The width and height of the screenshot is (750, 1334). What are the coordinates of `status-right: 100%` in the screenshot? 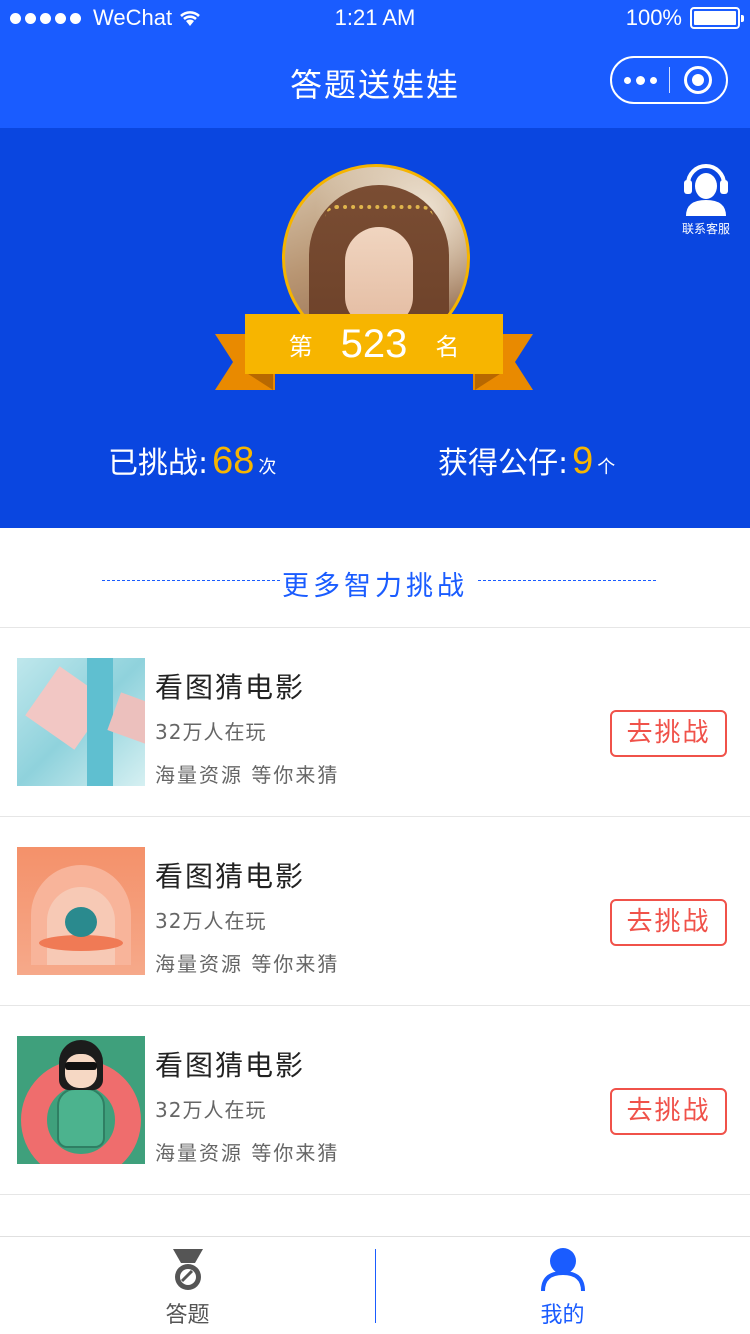 It's located at (684, 18).